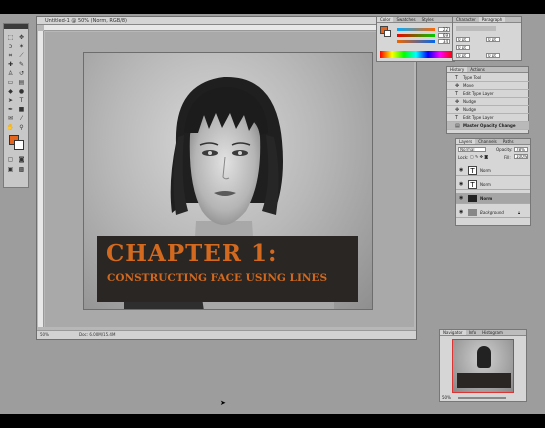  Describe the element at coordinates (21, 64) in the screenshot. I see `brush-tool-icon: ✎` at that location.